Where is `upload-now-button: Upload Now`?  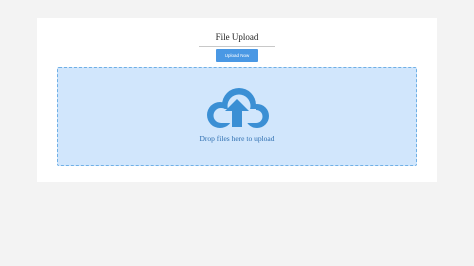
upload-now-button: Upload Now is located at coordinates (237, 55).